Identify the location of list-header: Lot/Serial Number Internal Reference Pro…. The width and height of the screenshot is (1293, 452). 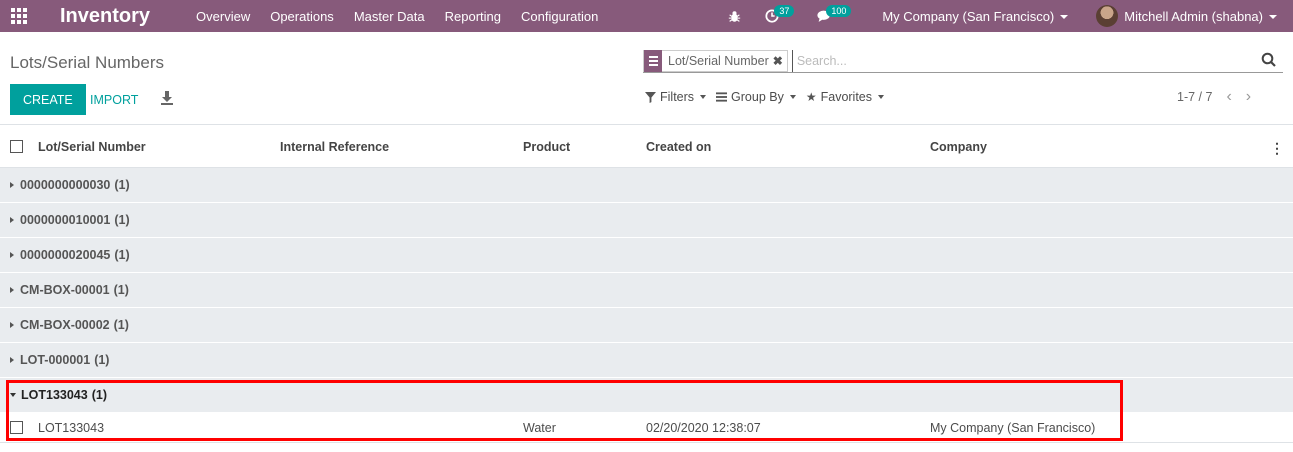
(646, 147).